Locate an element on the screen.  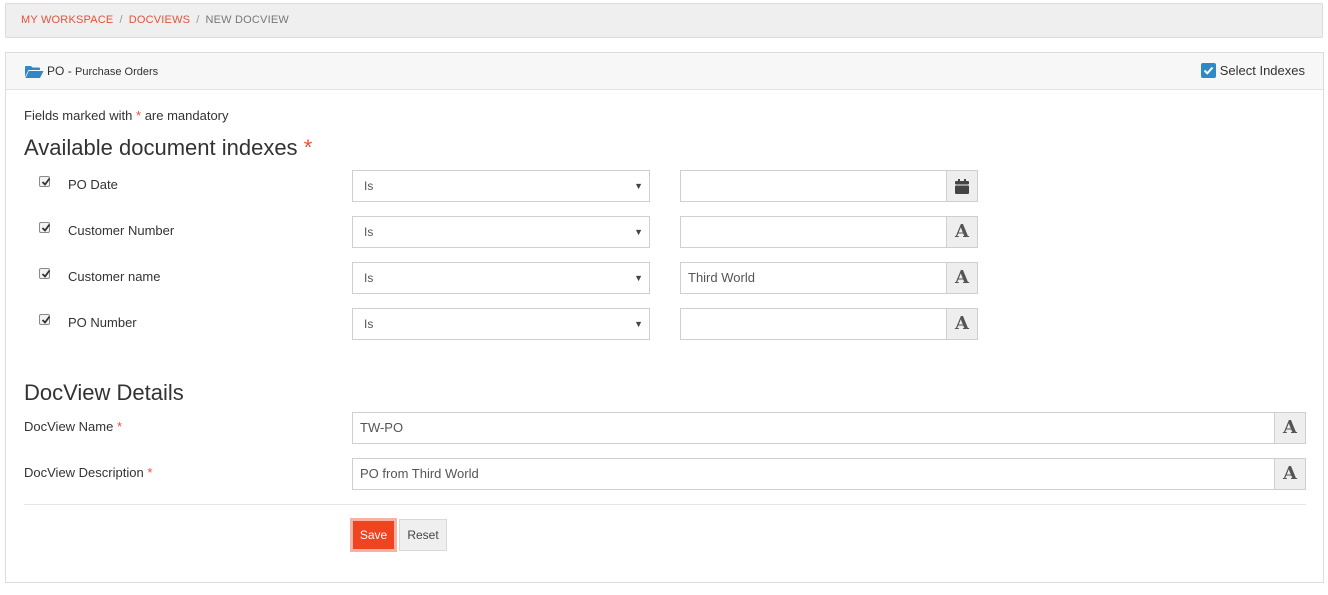
index-row-po-date: PO Date Is ▼ is located at coordinates (506, 186).